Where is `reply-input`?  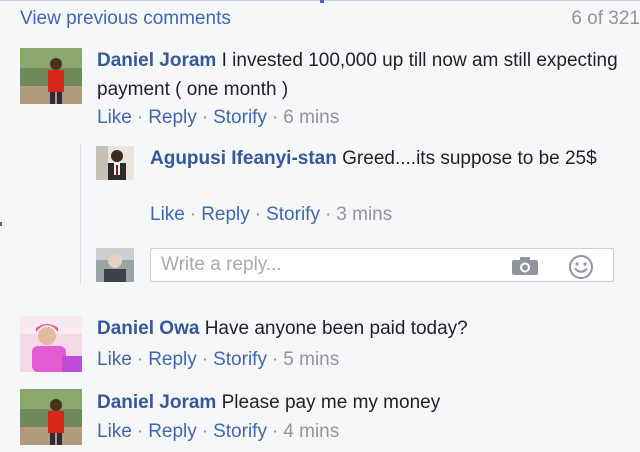
reply-input is located at coordinates (331, 265).